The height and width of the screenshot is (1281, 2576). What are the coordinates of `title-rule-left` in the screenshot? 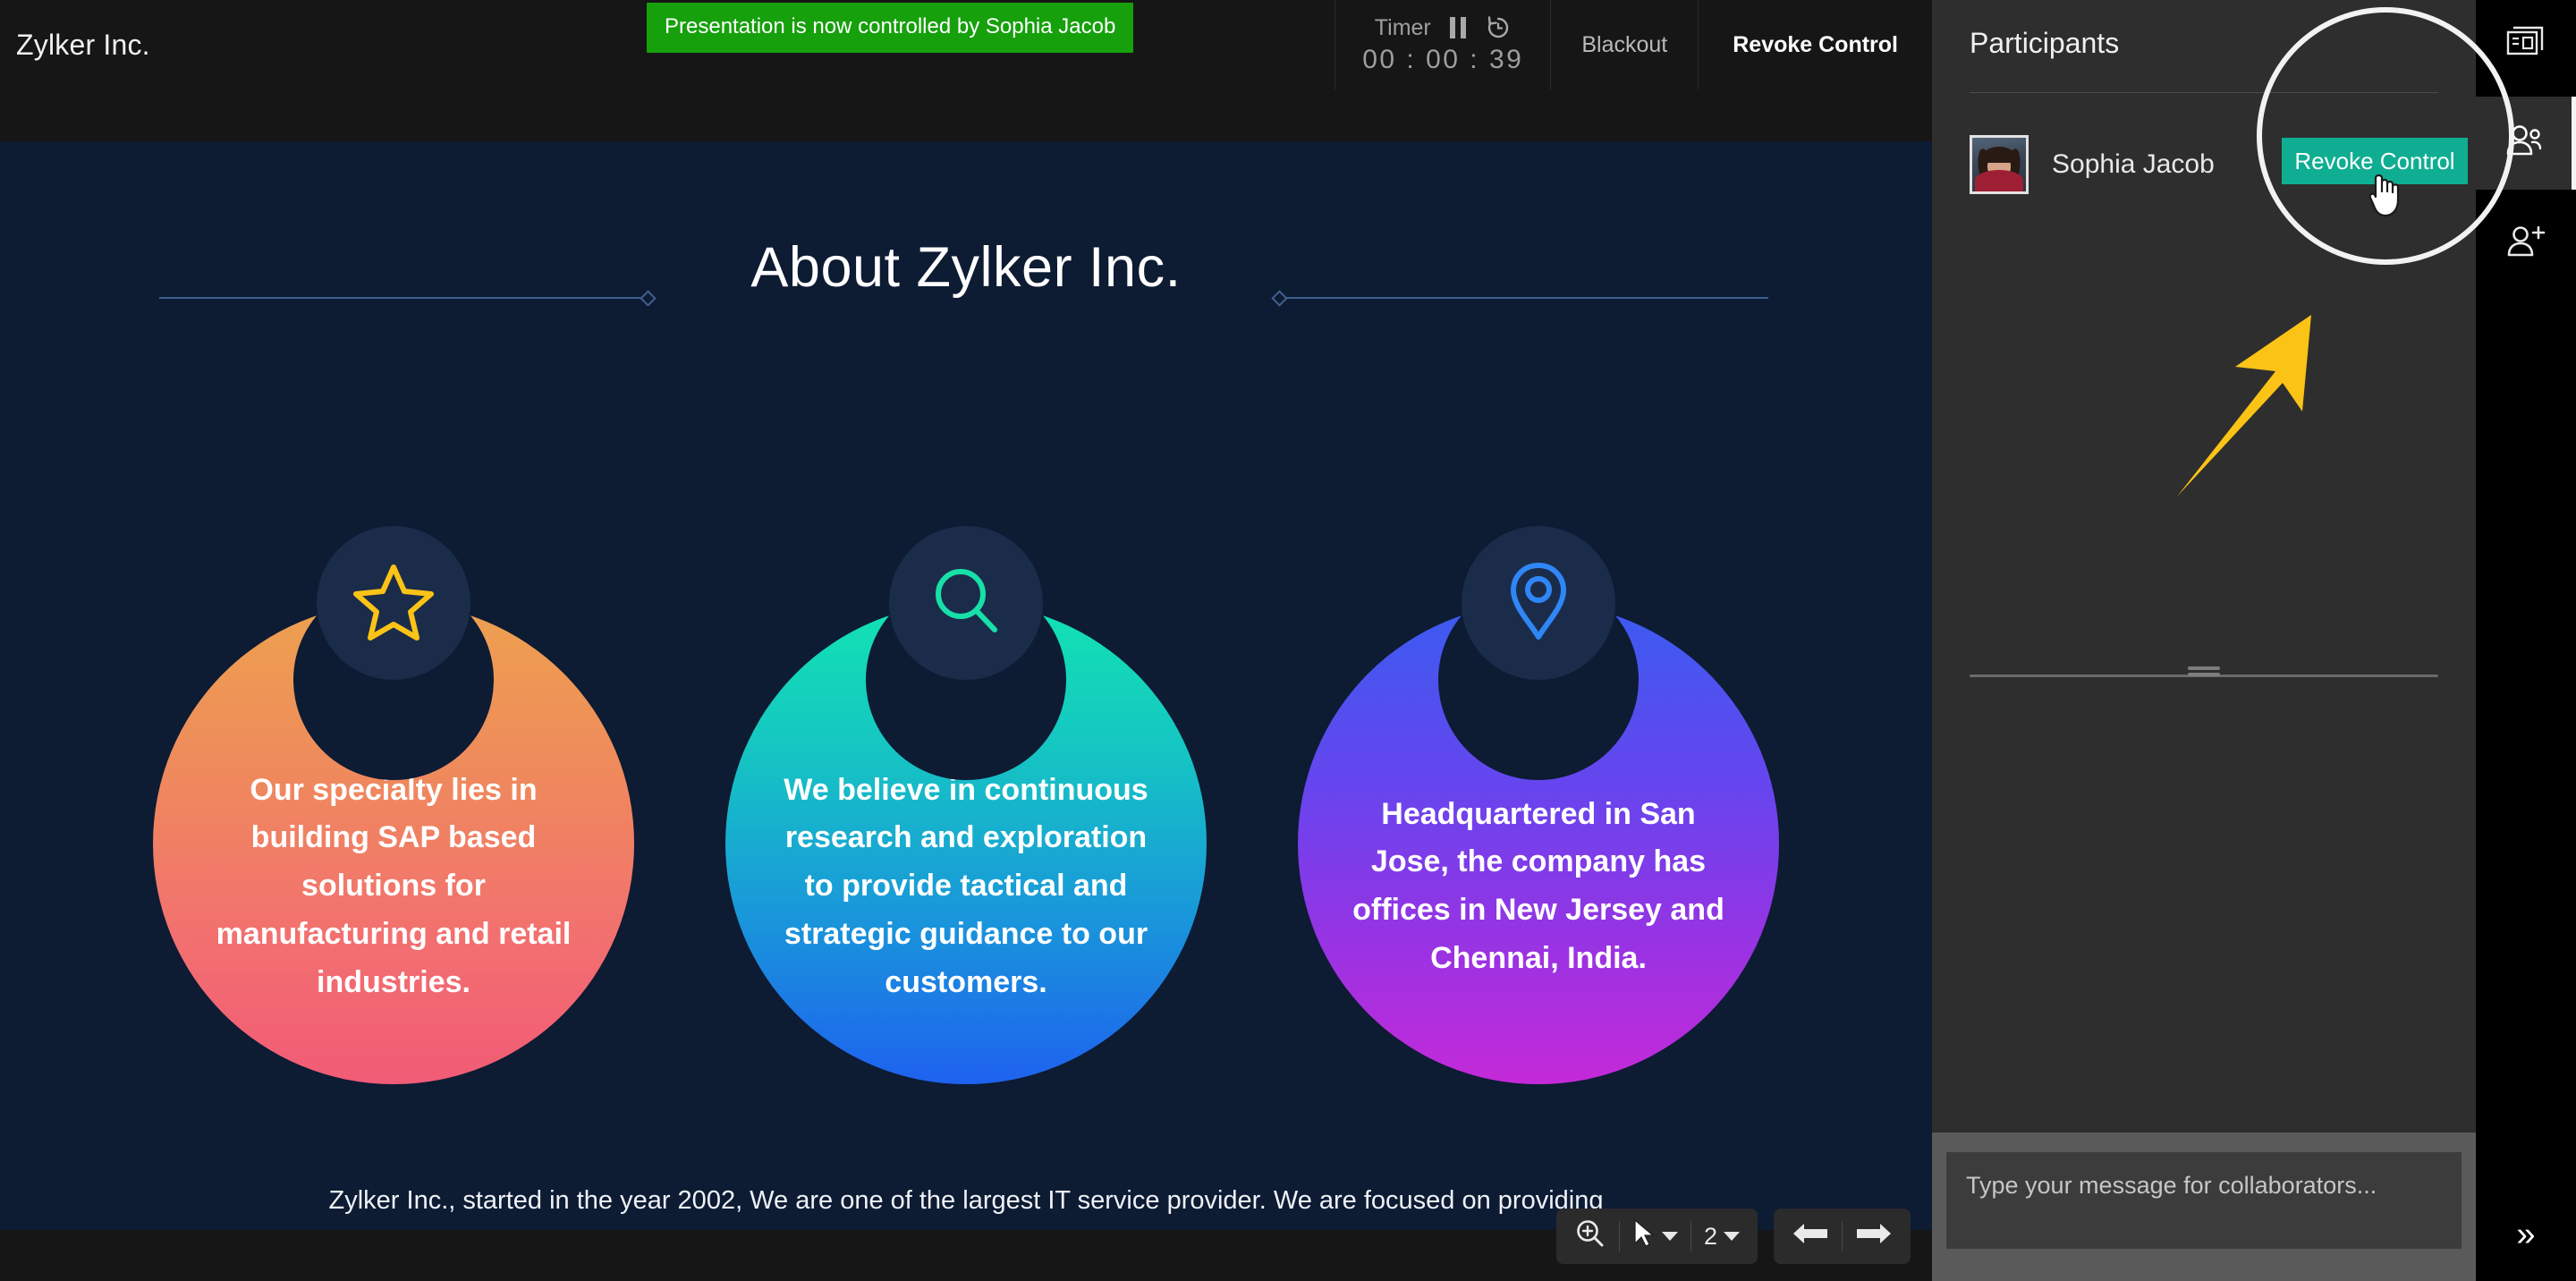 It's located at (408, 298).